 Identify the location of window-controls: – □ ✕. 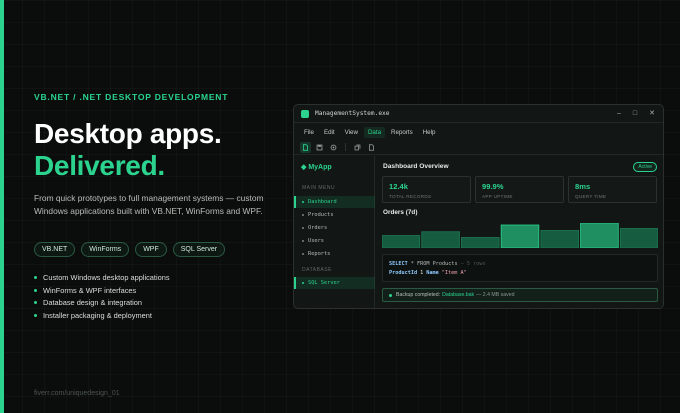
(636, 114).